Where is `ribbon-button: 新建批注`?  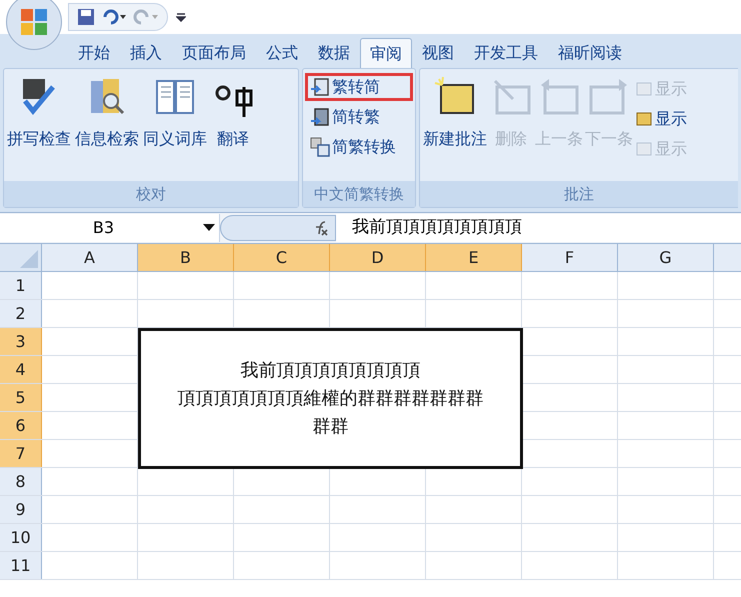
ribbon-button: 新建批注 is located at coordinates (455, 113).